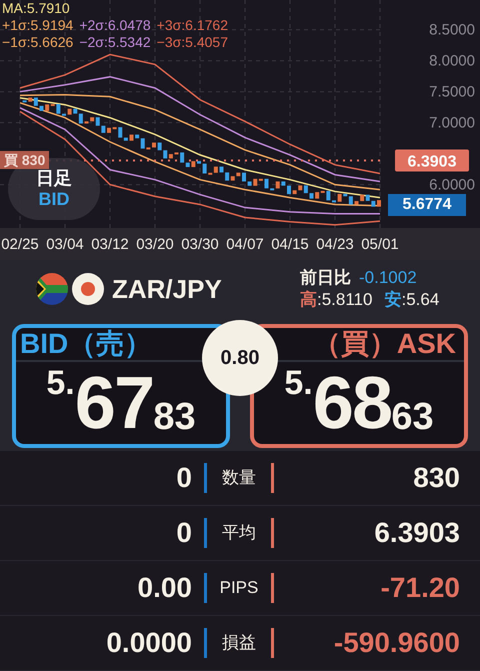 The image size is (480, 671). Describe the element at coordinates (396, 643) in the screenshot. I see `ask-value: -590.9600` at that location.